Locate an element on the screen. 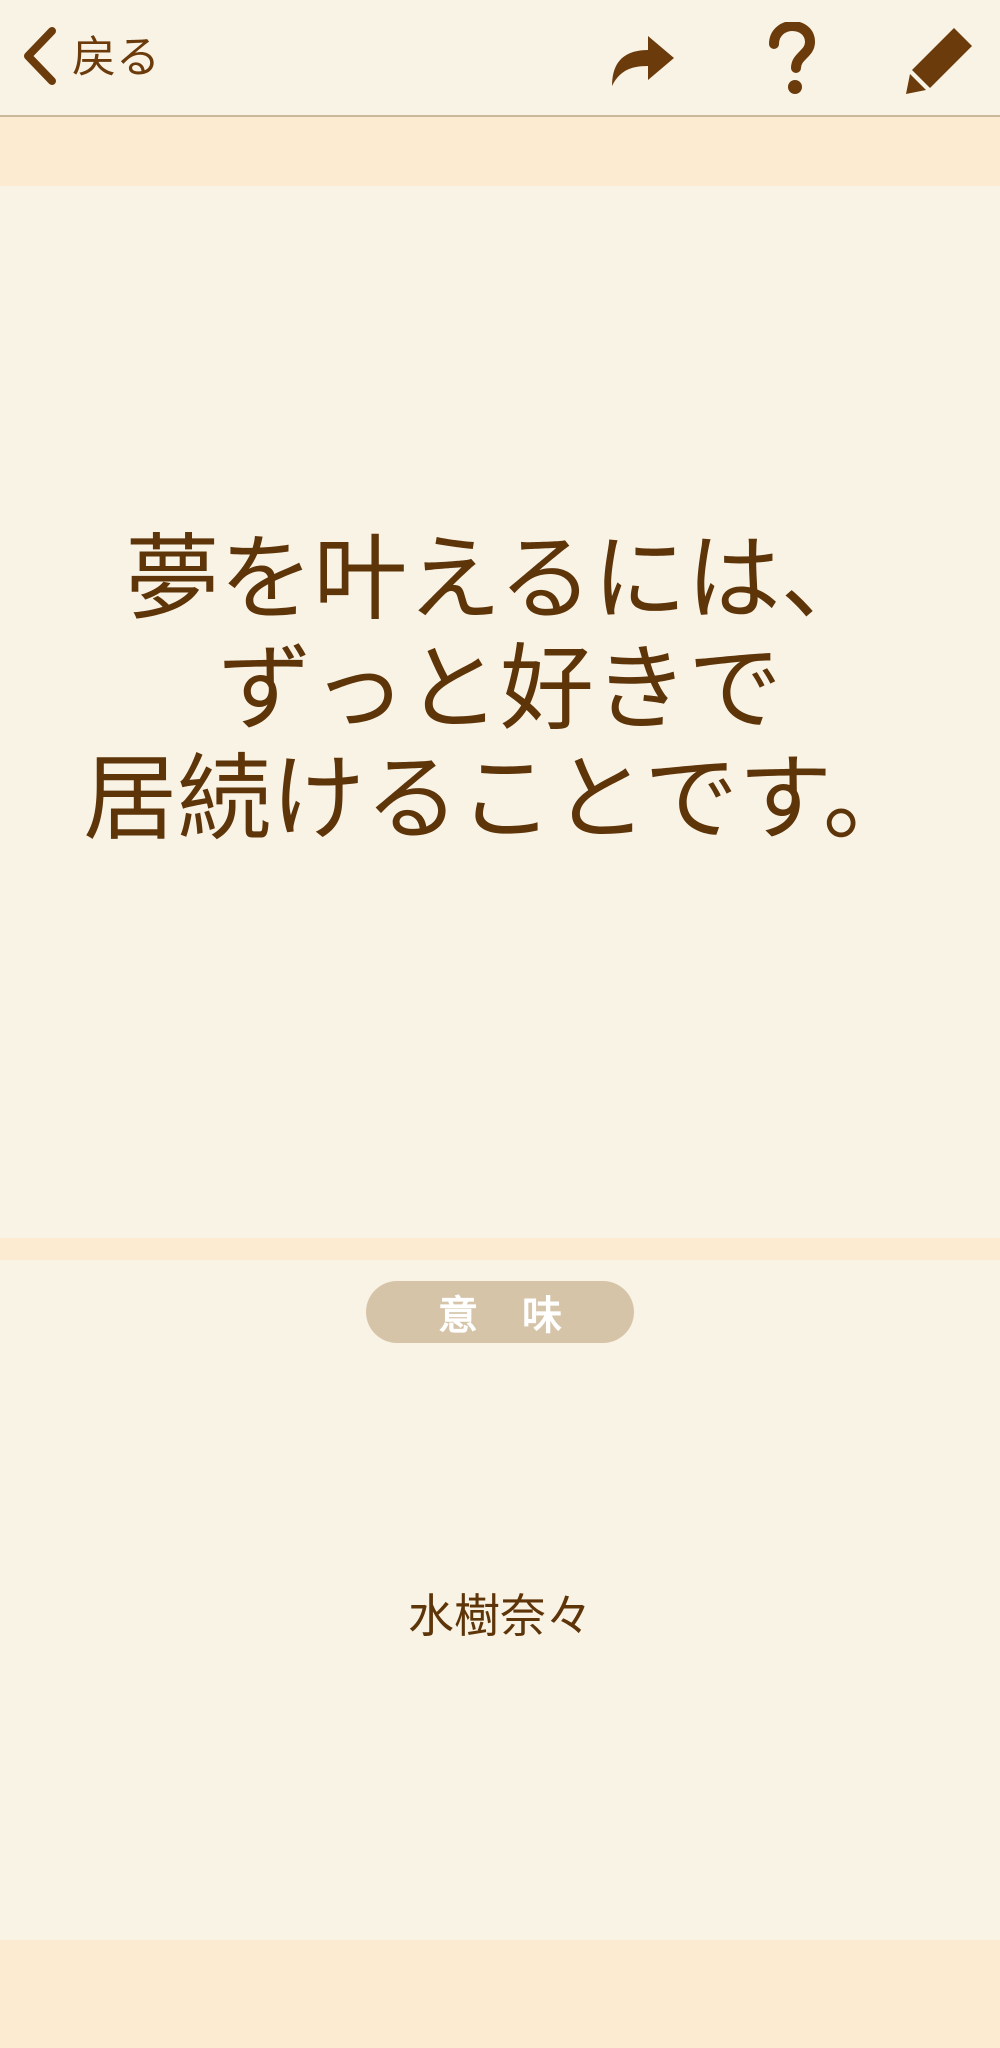 This screenshot has height=2048, width=1000. meaning-button: 意味 is located at coordinates (500, 1312).